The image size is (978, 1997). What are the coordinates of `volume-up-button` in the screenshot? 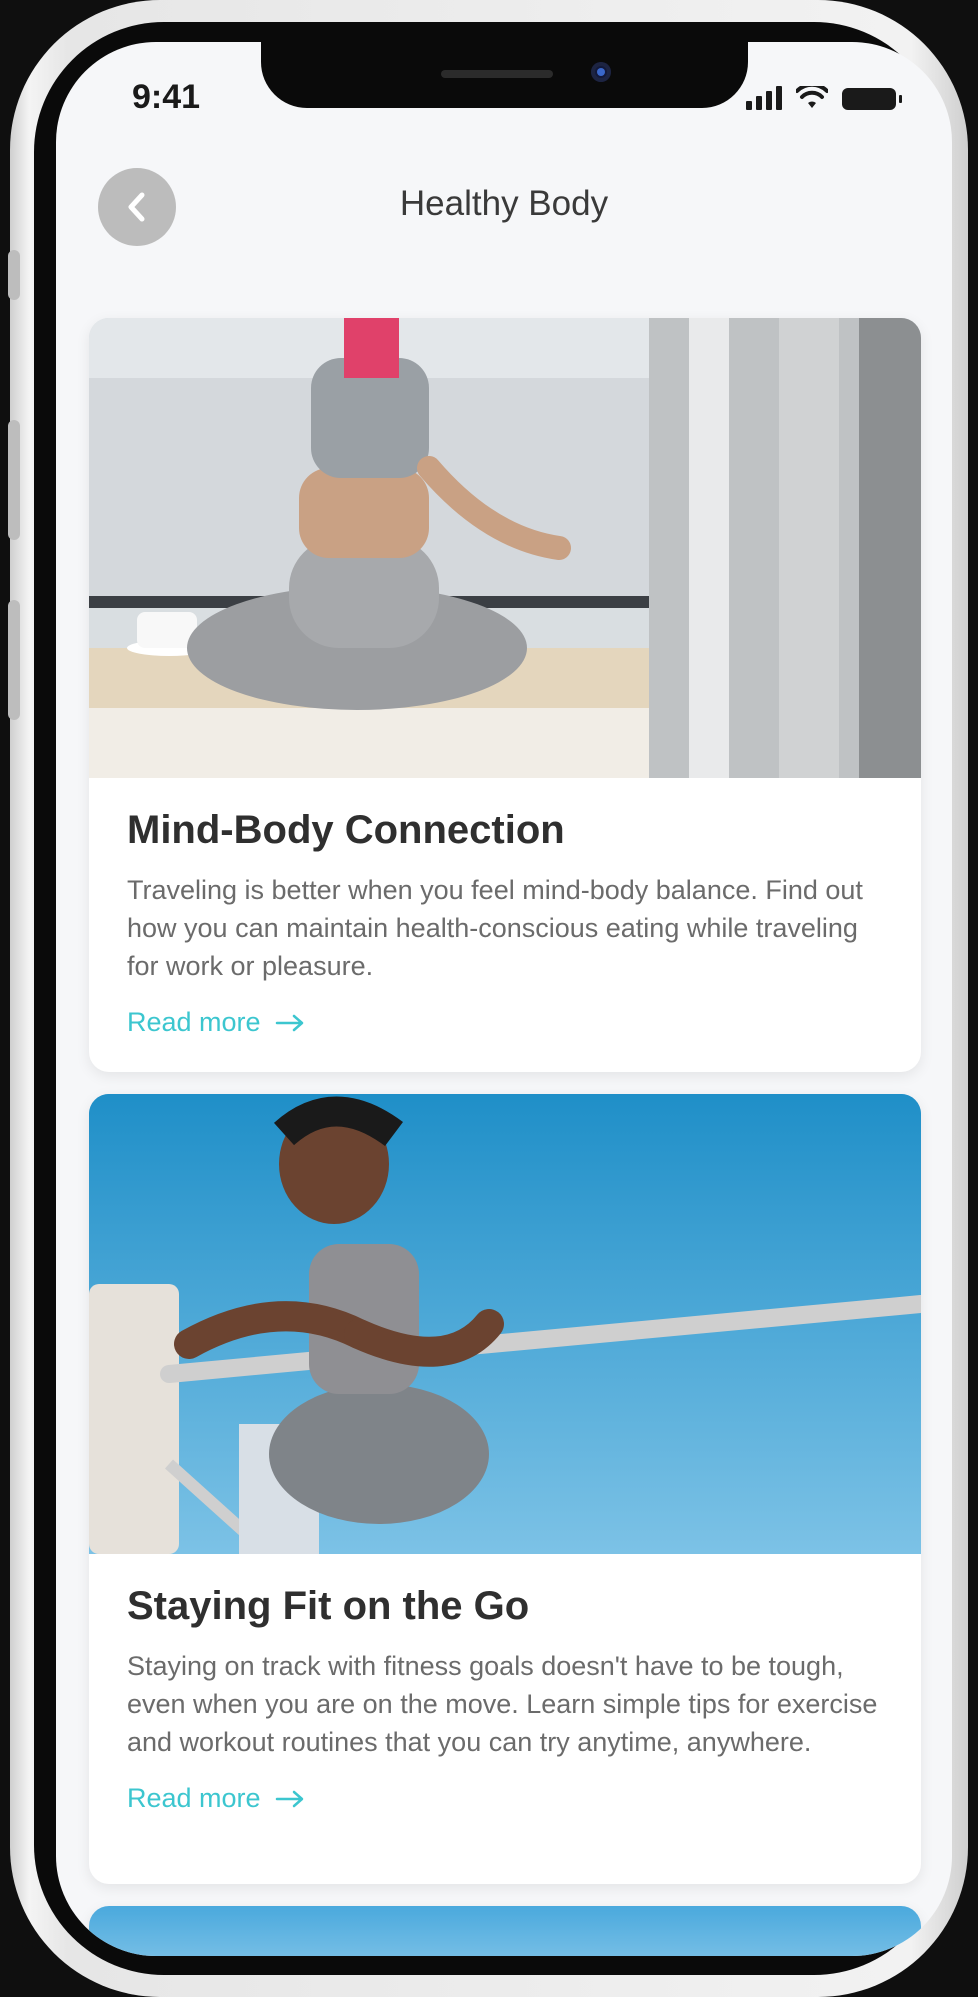 It's located at (14, 480).